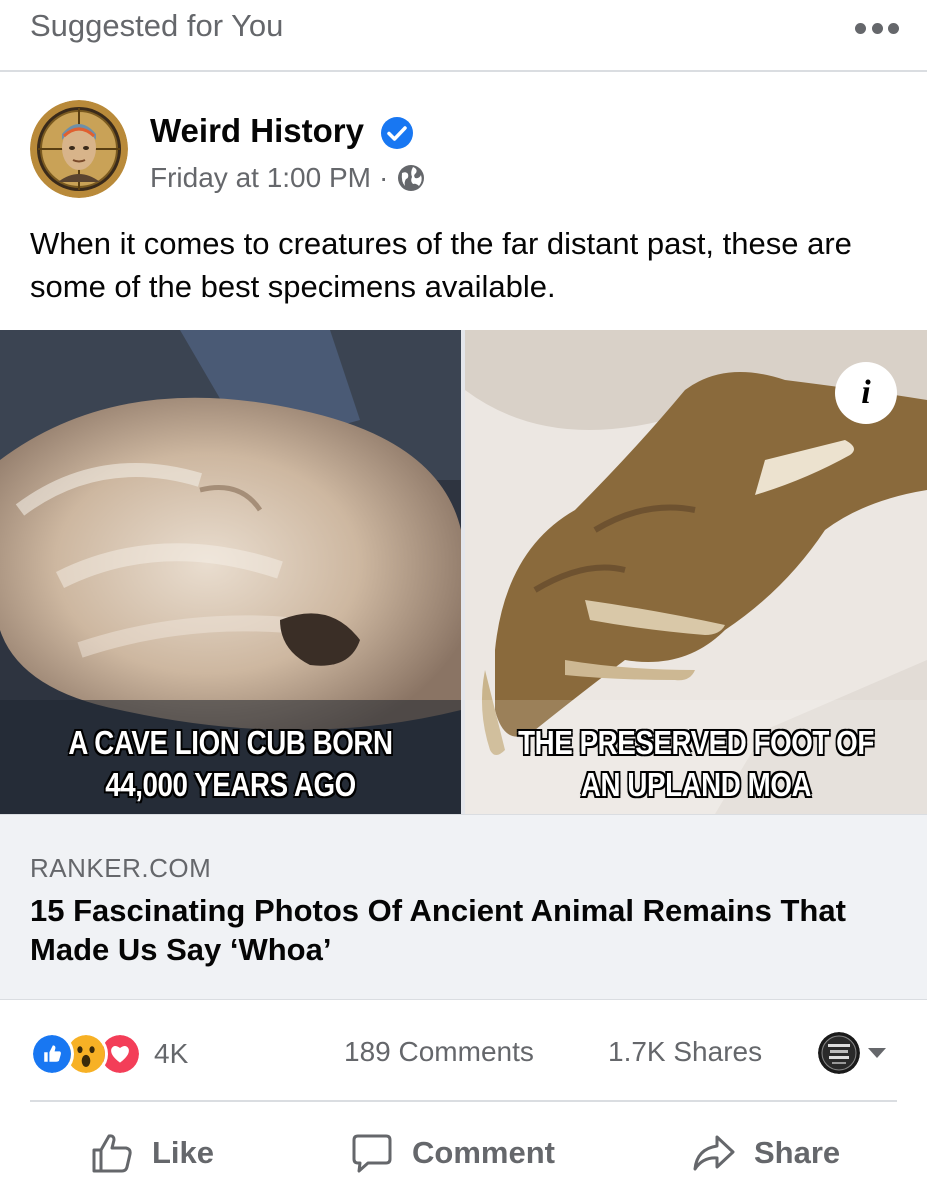 Image resolution: width=927 pixels, height=1200 pixels. I want to click on suggested-header: Suggested for You, so click(463, 36).